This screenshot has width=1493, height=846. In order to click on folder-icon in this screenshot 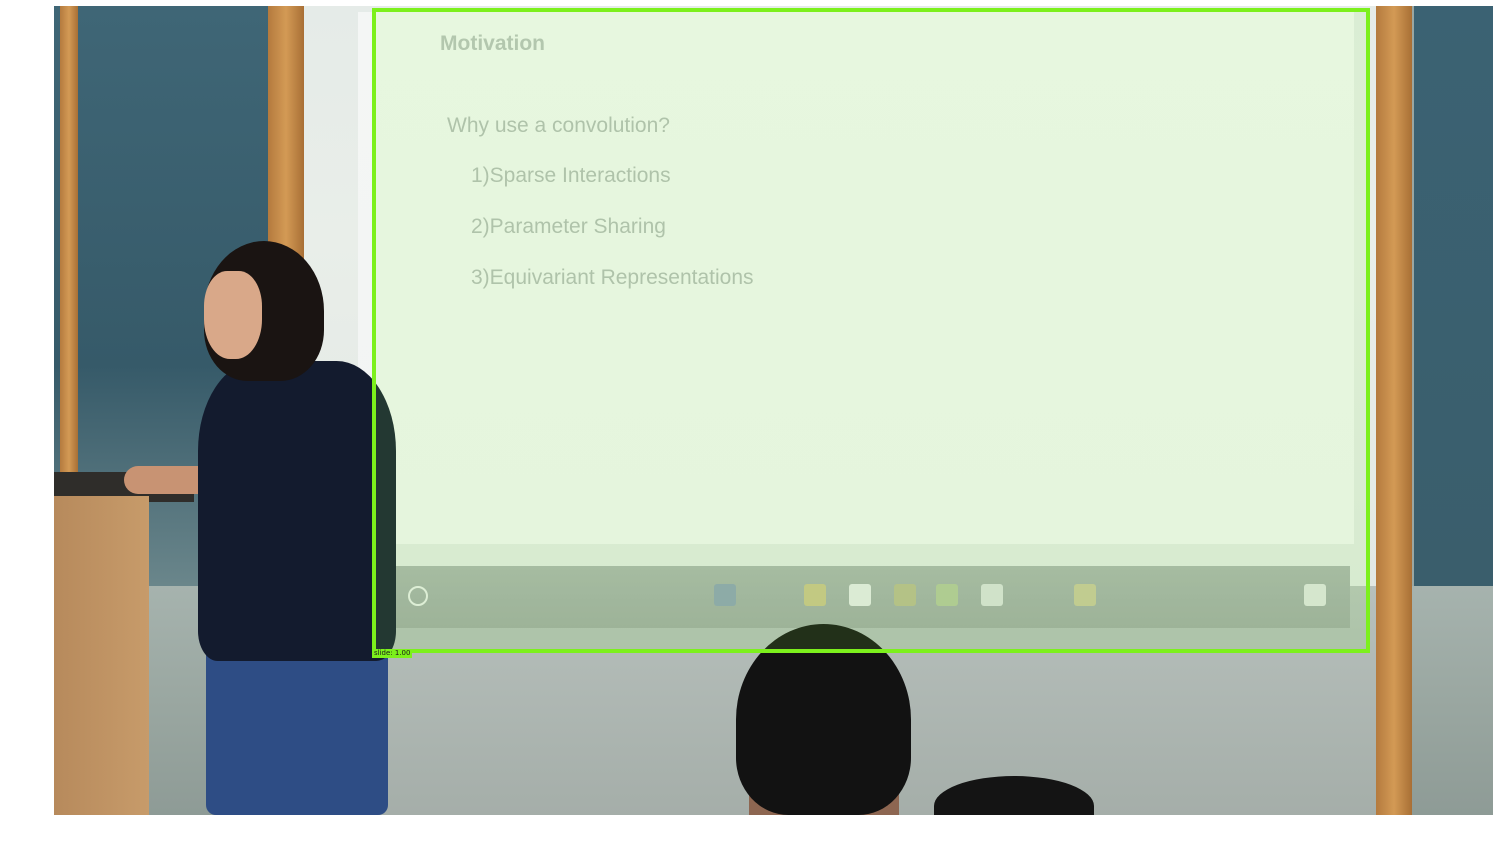, I will do `click(815, 595)`.